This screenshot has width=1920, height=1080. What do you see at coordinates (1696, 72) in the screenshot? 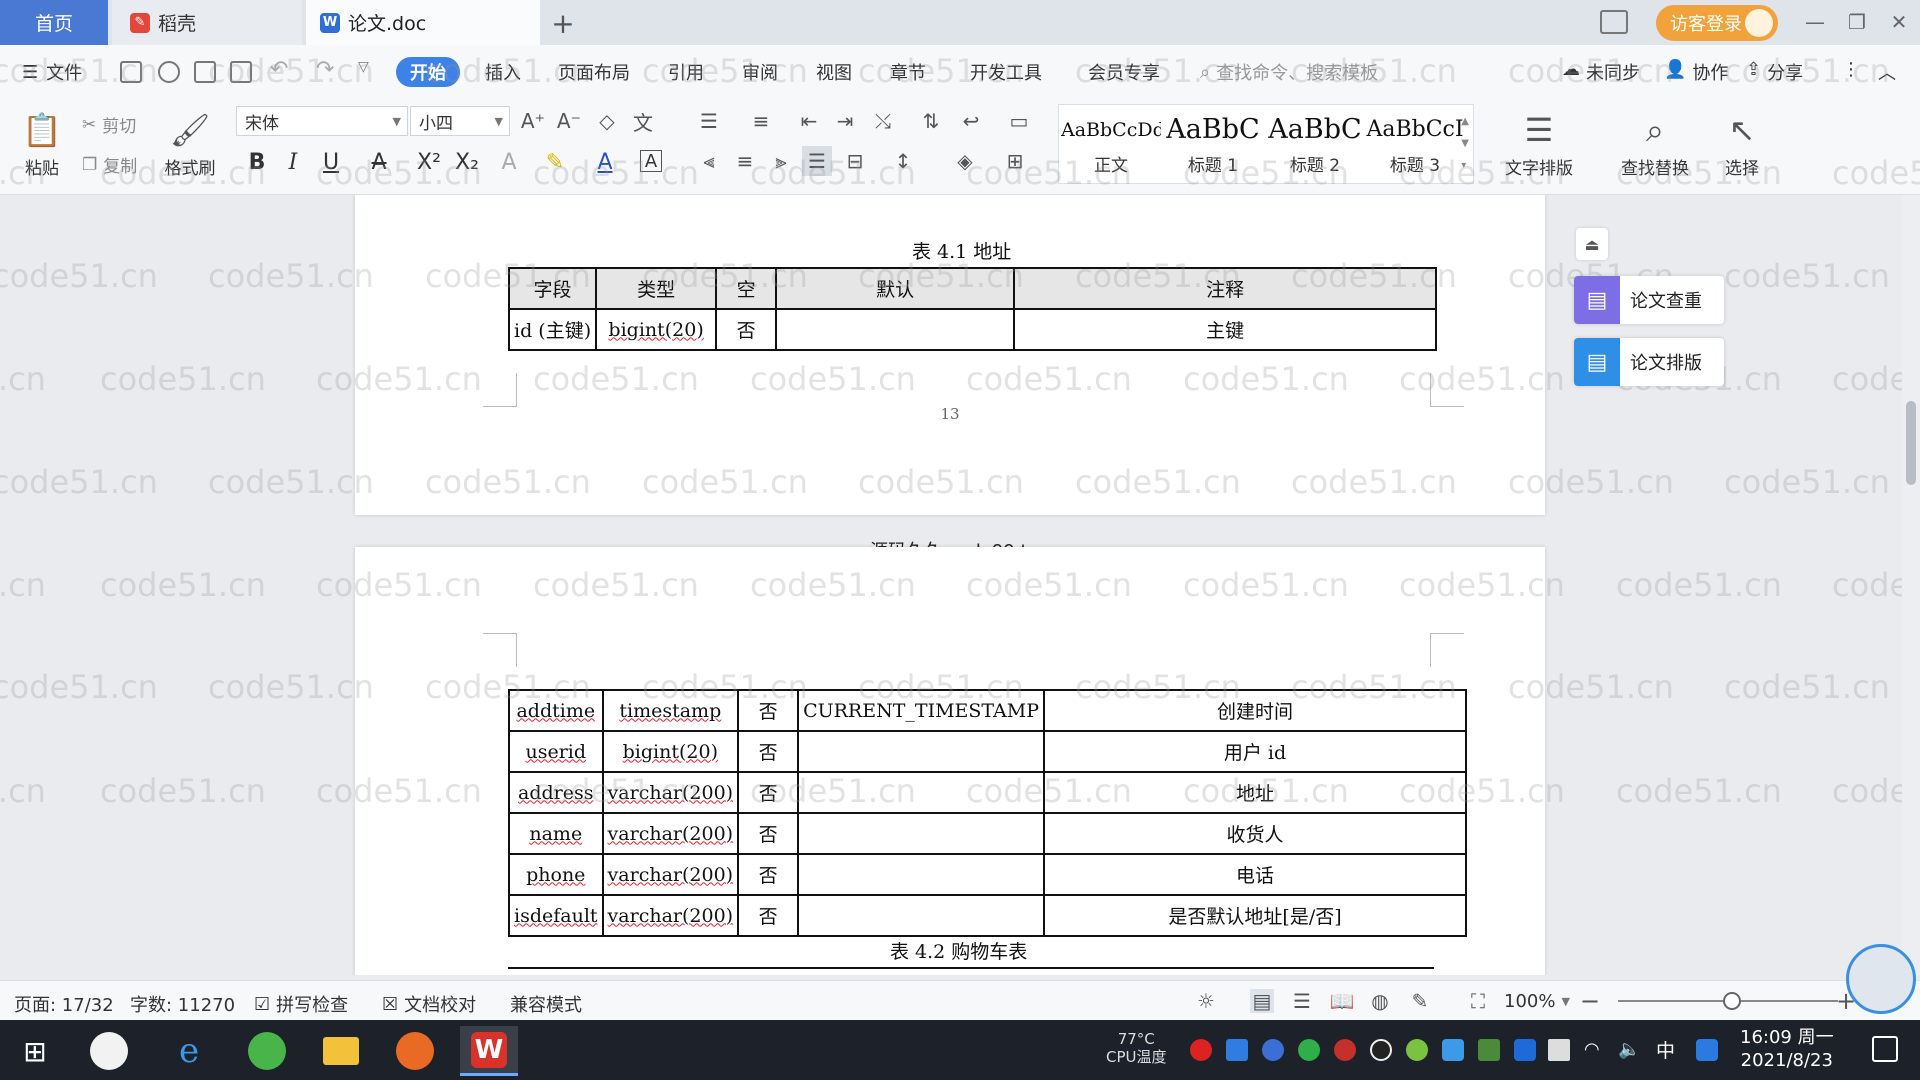
I see `collab-button: 👤 协作` at bounding box center [1696, 72].